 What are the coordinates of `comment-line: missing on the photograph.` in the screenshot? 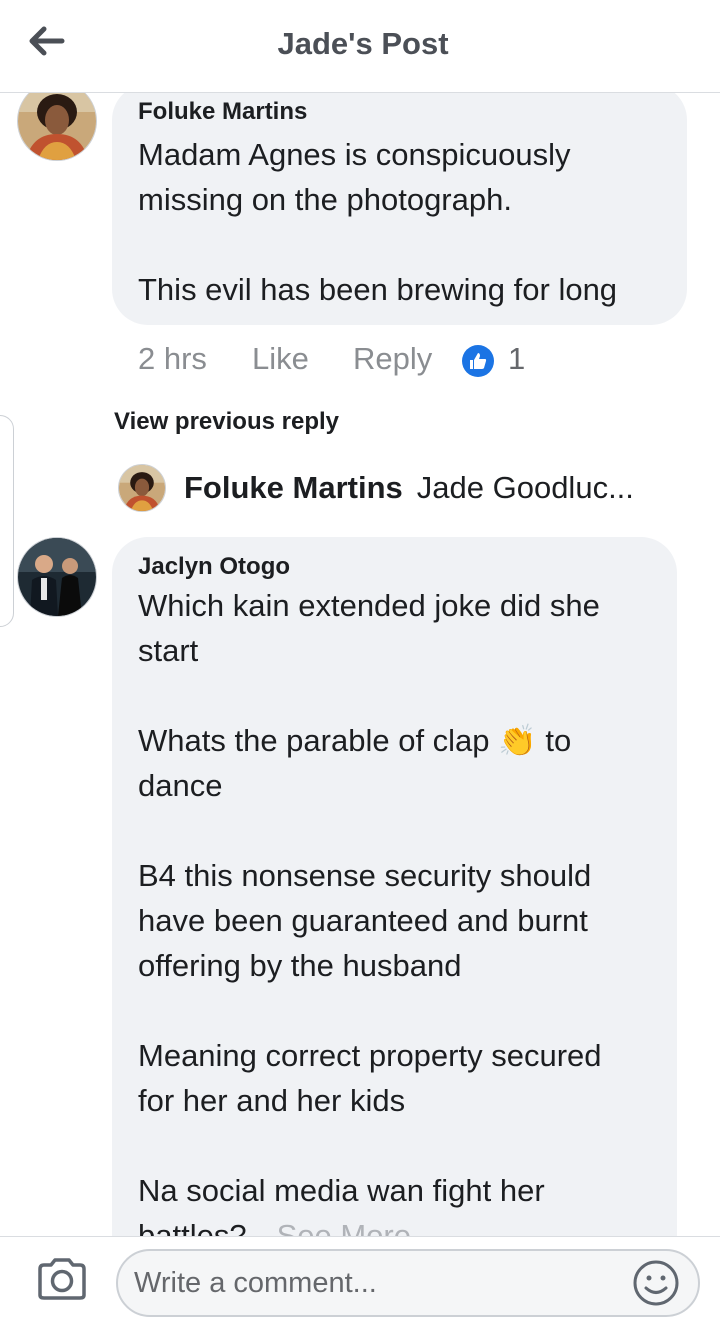 It's located at (325, 199).